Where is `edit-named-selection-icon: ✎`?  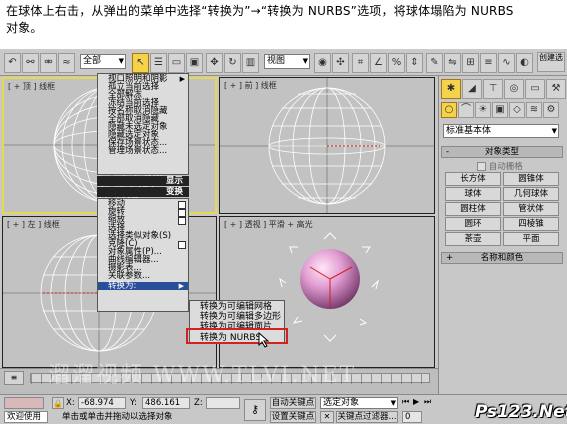 edit-named-selection-icon: ✎ is located at coordinates (434, 63).